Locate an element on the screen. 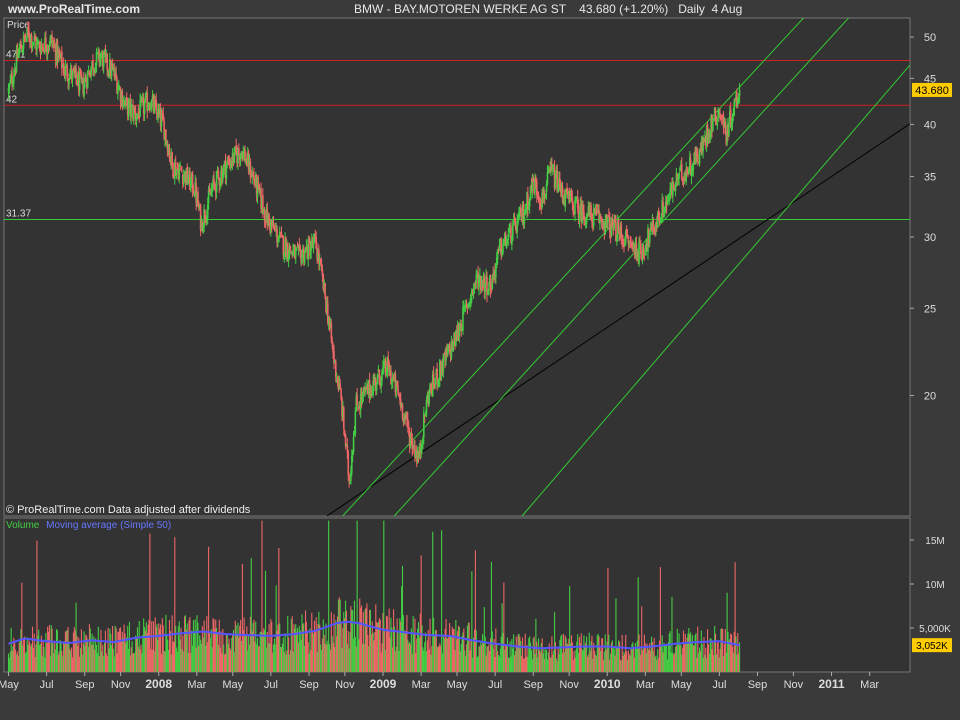  price-tick-label-3: 35 is located at coordinates (930, 178).